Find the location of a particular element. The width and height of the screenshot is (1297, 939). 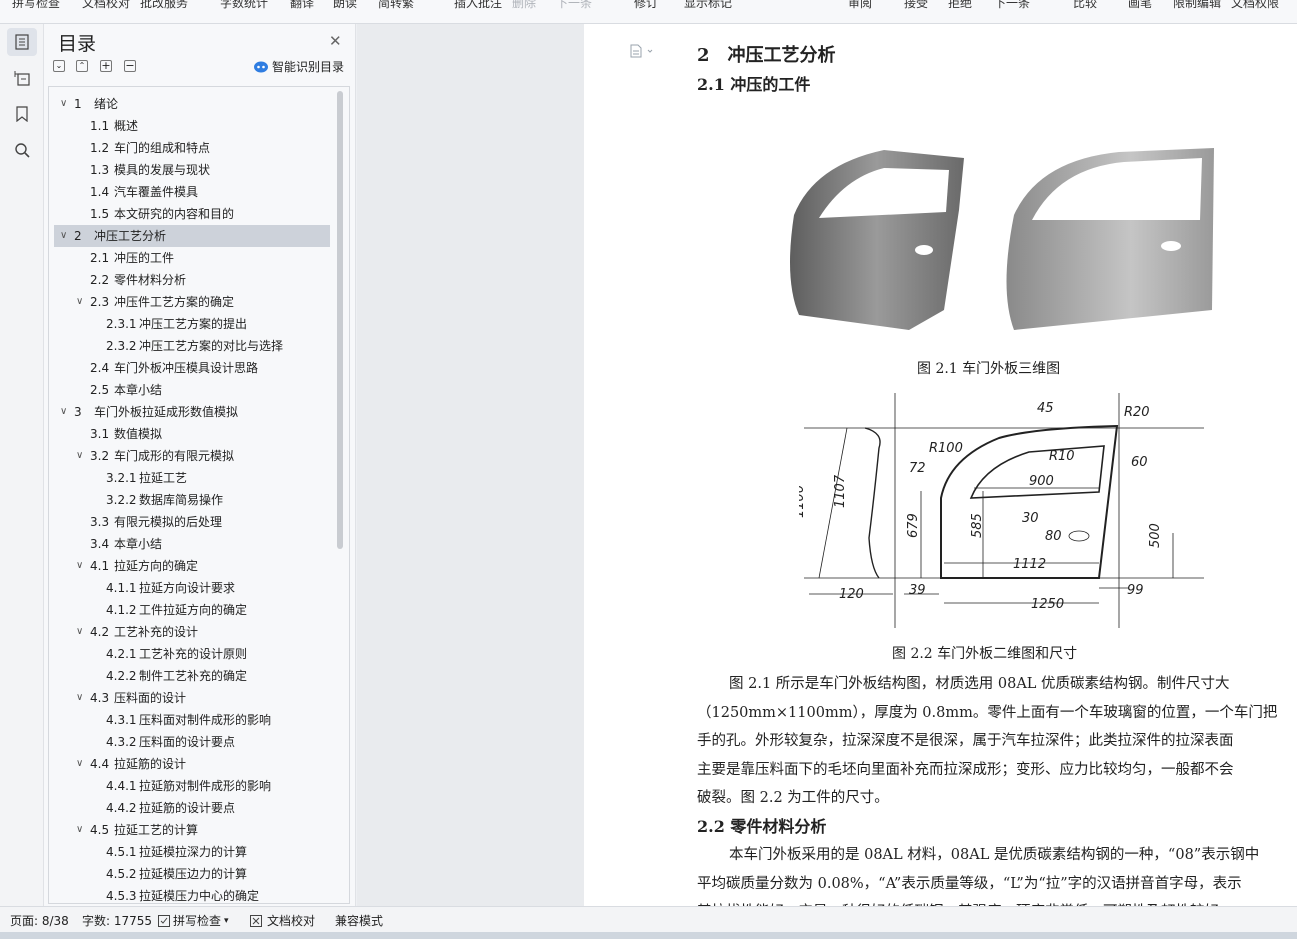

paragraph-menu-button is located at coordinates (643, 52).